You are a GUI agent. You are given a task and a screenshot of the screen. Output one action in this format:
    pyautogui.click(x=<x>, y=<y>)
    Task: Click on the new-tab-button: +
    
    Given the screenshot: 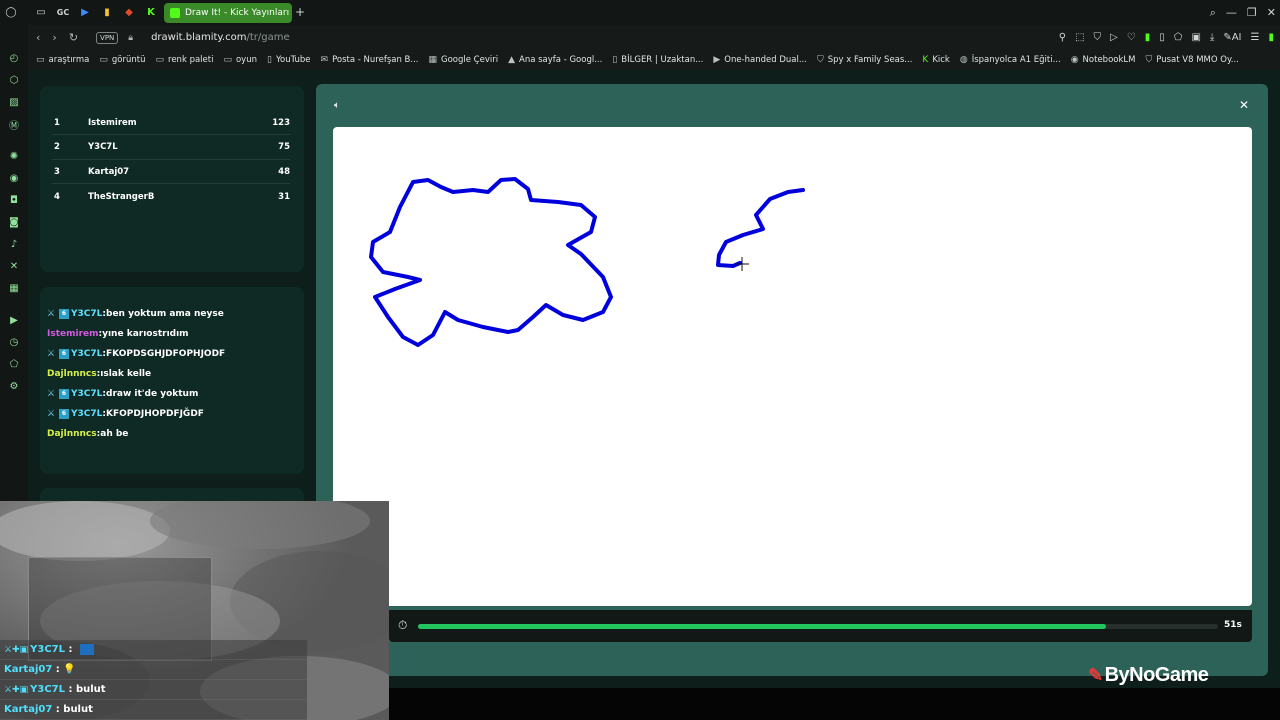 What is the action you would take?
    pyautogui.click(x=300, y=12)
    